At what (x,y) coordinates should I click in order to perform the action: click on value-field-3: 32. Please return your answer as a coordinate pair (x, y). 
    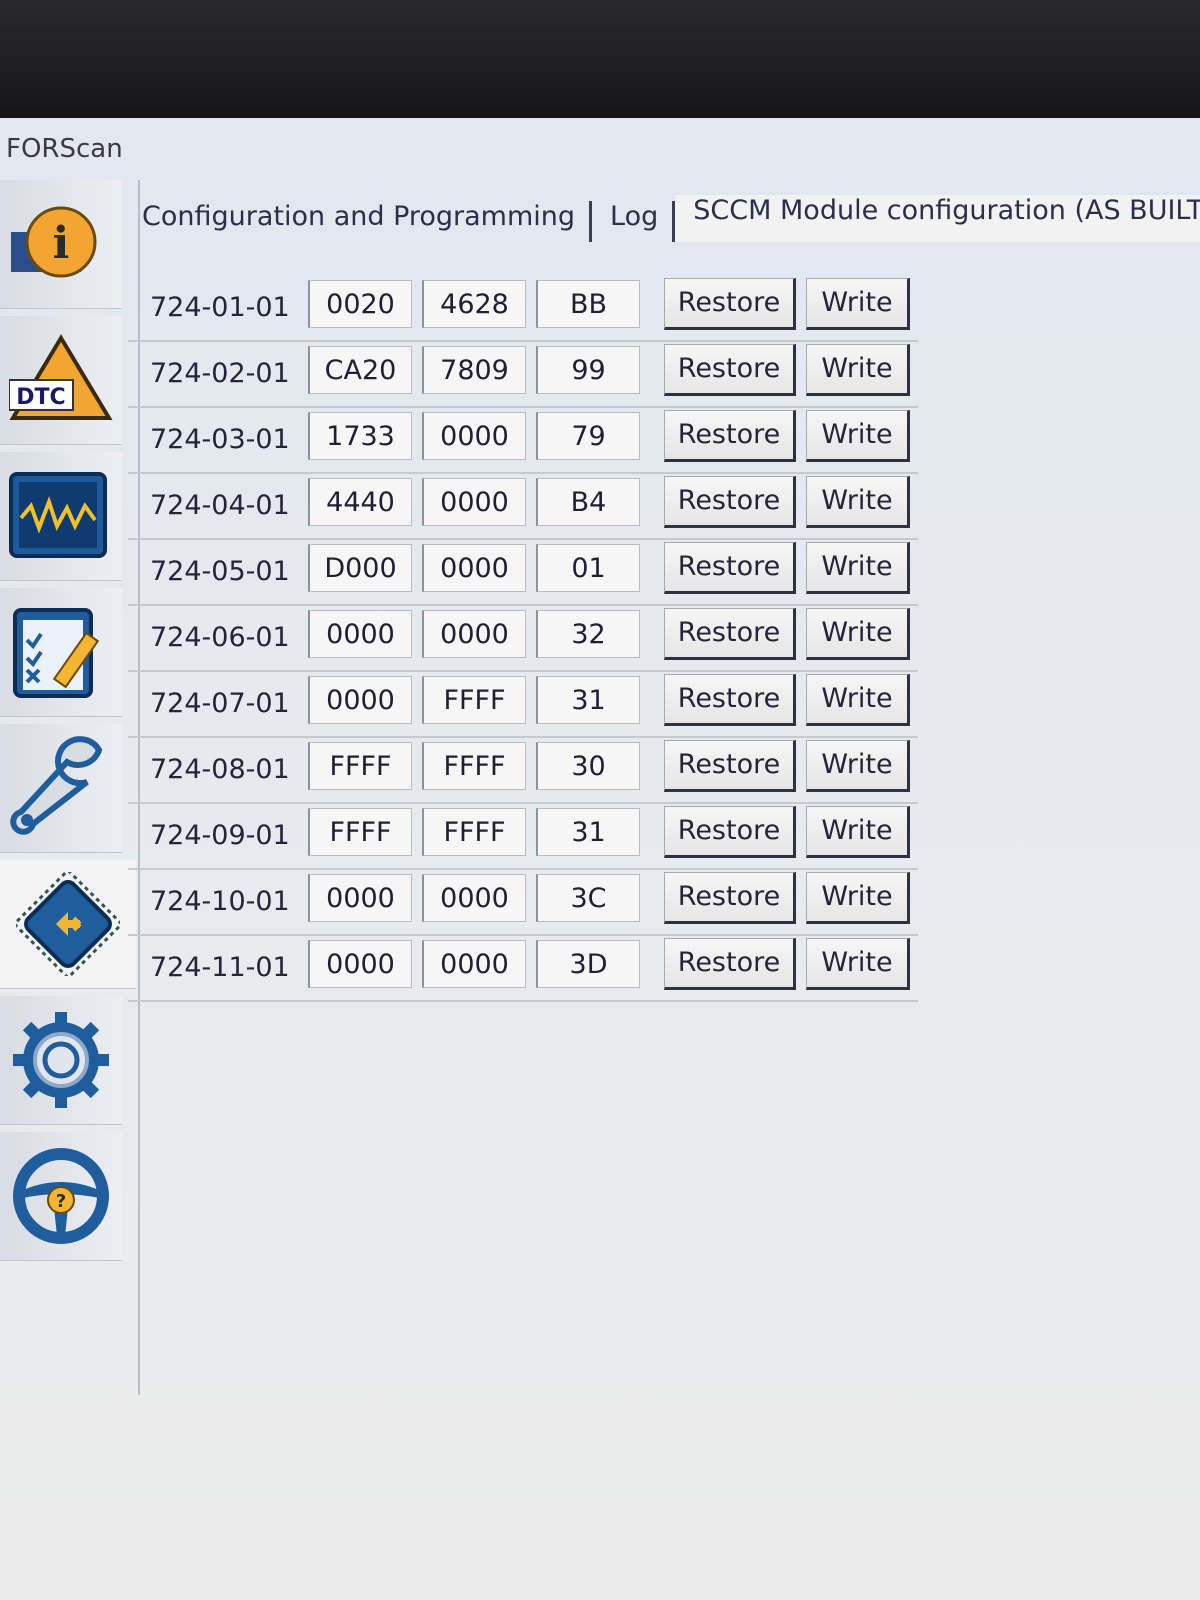
    Looking at the image, I should click on (588, 634).